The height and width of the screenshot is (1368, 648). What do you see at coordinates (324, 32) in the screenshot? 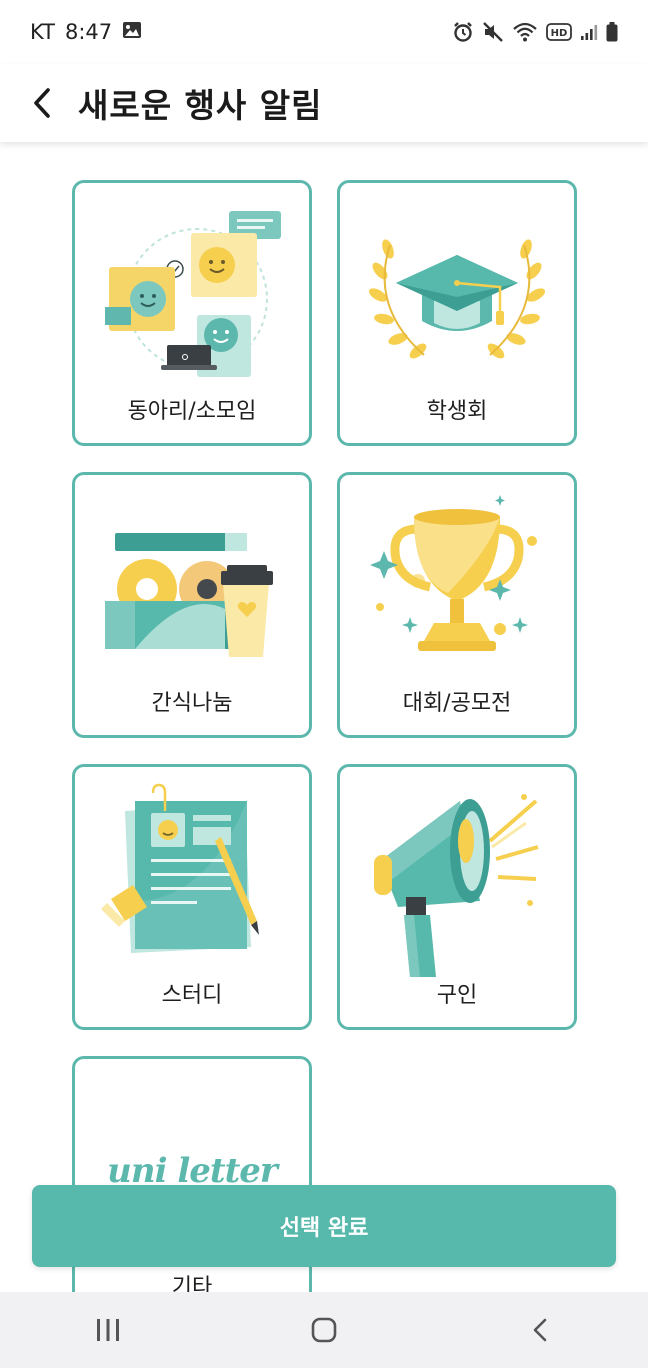
I see `status-bar: KT 8:47 HD` at bounding box center [324, 32].